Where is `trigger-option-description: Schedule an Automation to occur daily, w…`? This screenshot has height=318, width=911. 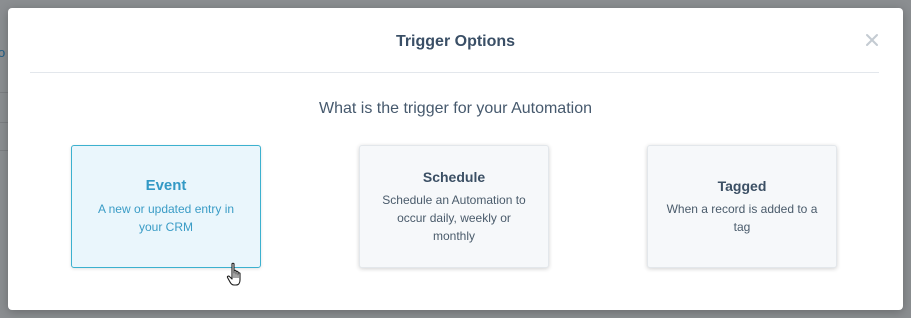
trigger-option-description: Schedule an Automation to occur daily, w… is located at coordinates (454, 217).